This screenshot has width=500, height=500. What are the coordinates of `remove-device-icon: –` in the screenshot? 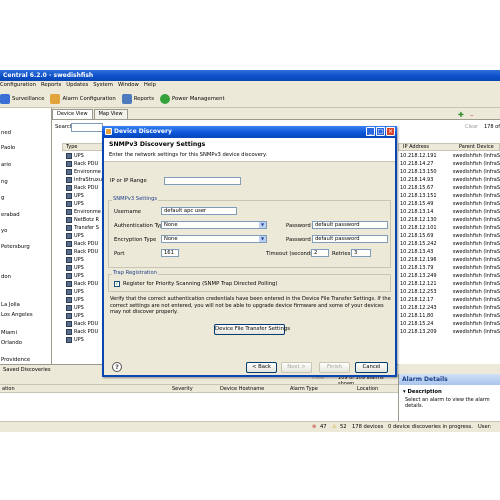 It's located at (472, 115).